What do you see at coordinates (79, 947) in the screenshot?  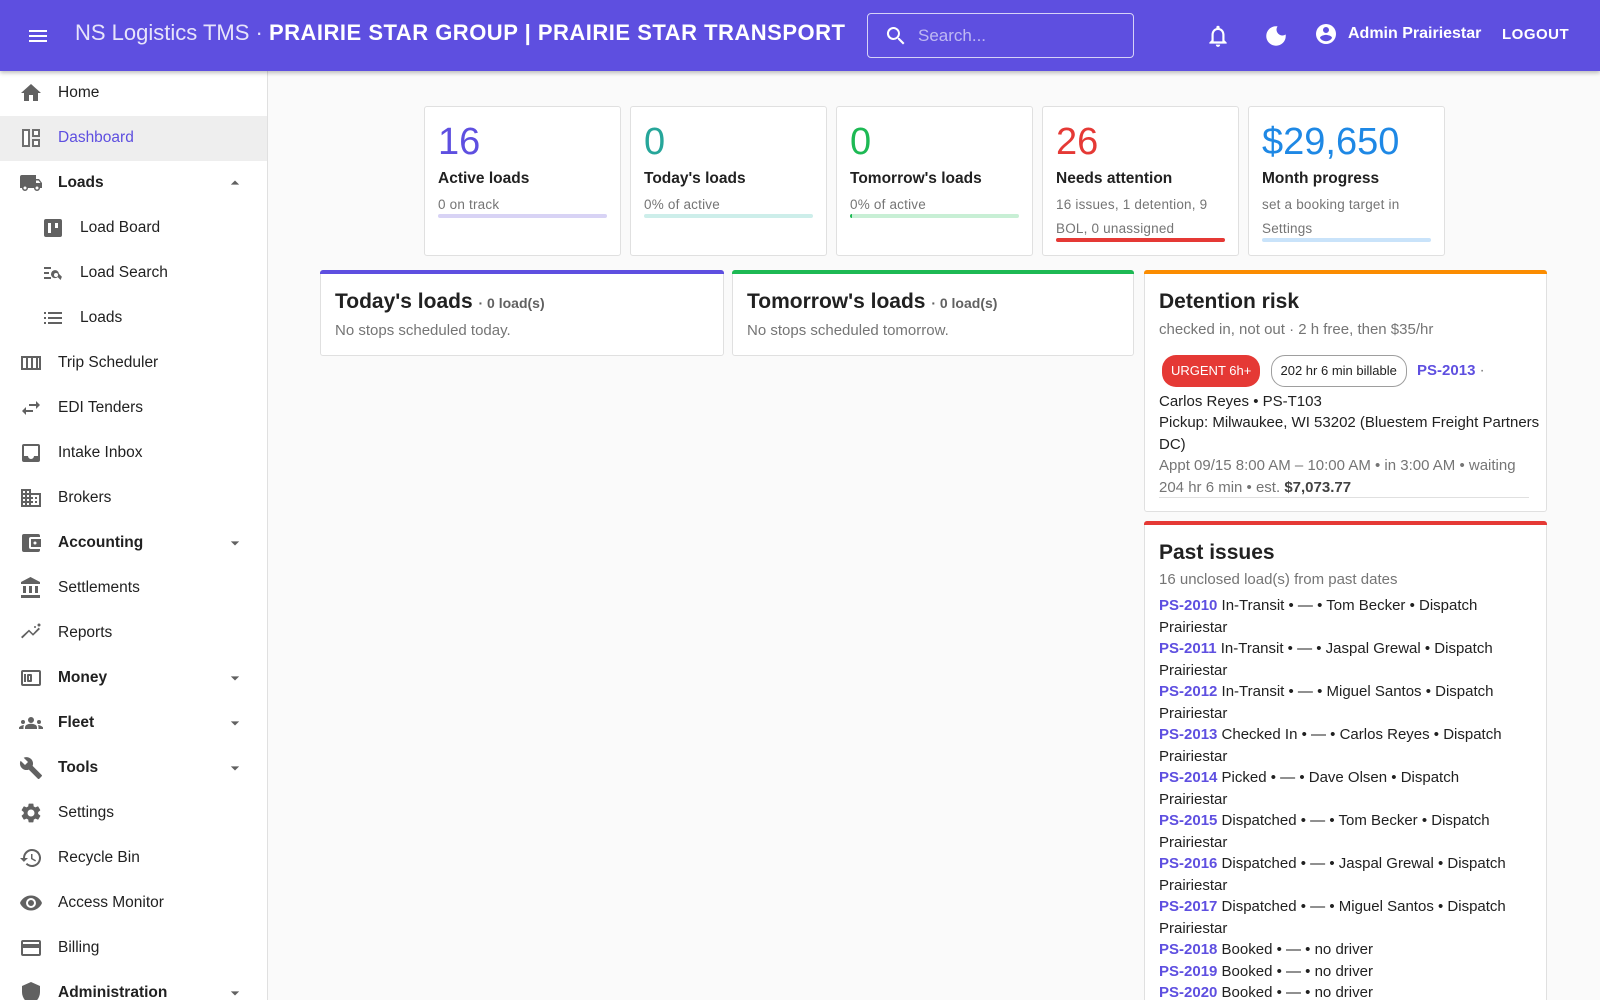 I see `sidebar-item-label: Billing` at bounding box center [79, 947].